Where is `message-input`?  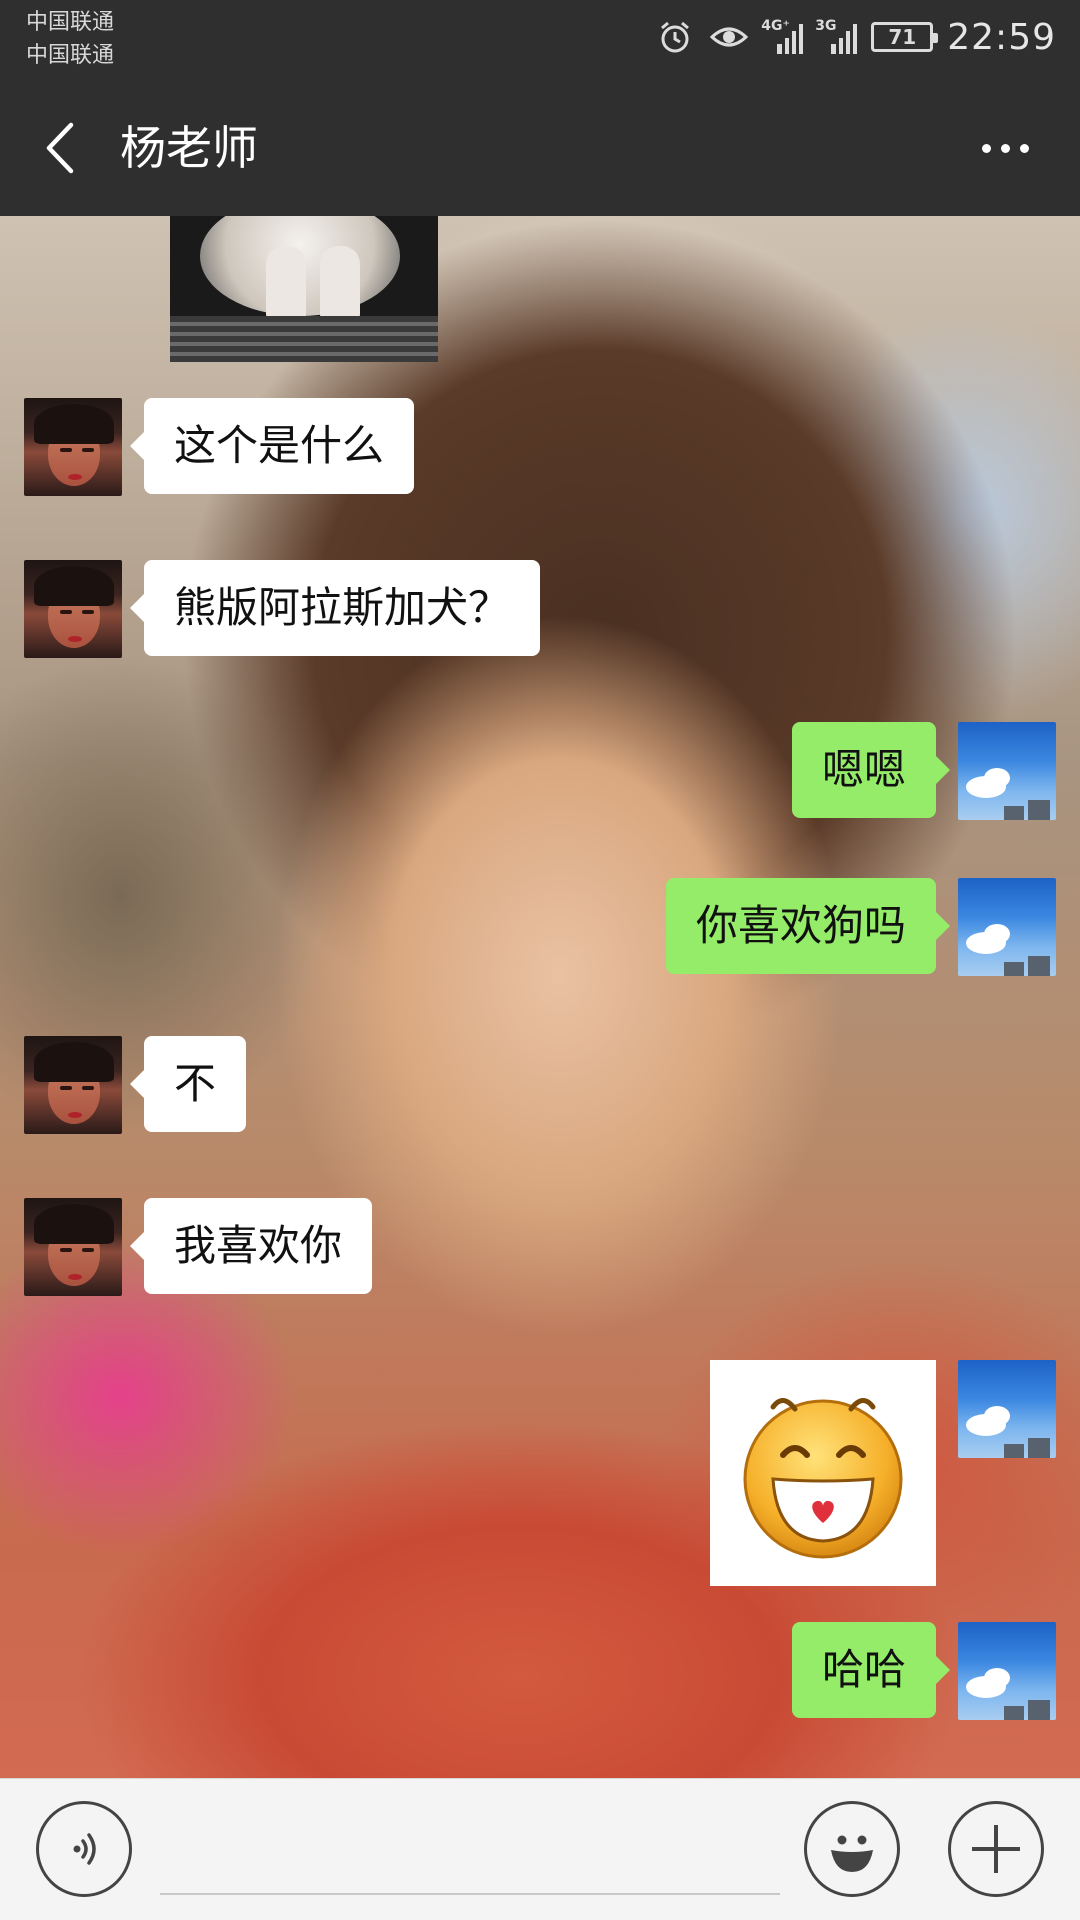 message-input is located at coordinates (470, 1849).